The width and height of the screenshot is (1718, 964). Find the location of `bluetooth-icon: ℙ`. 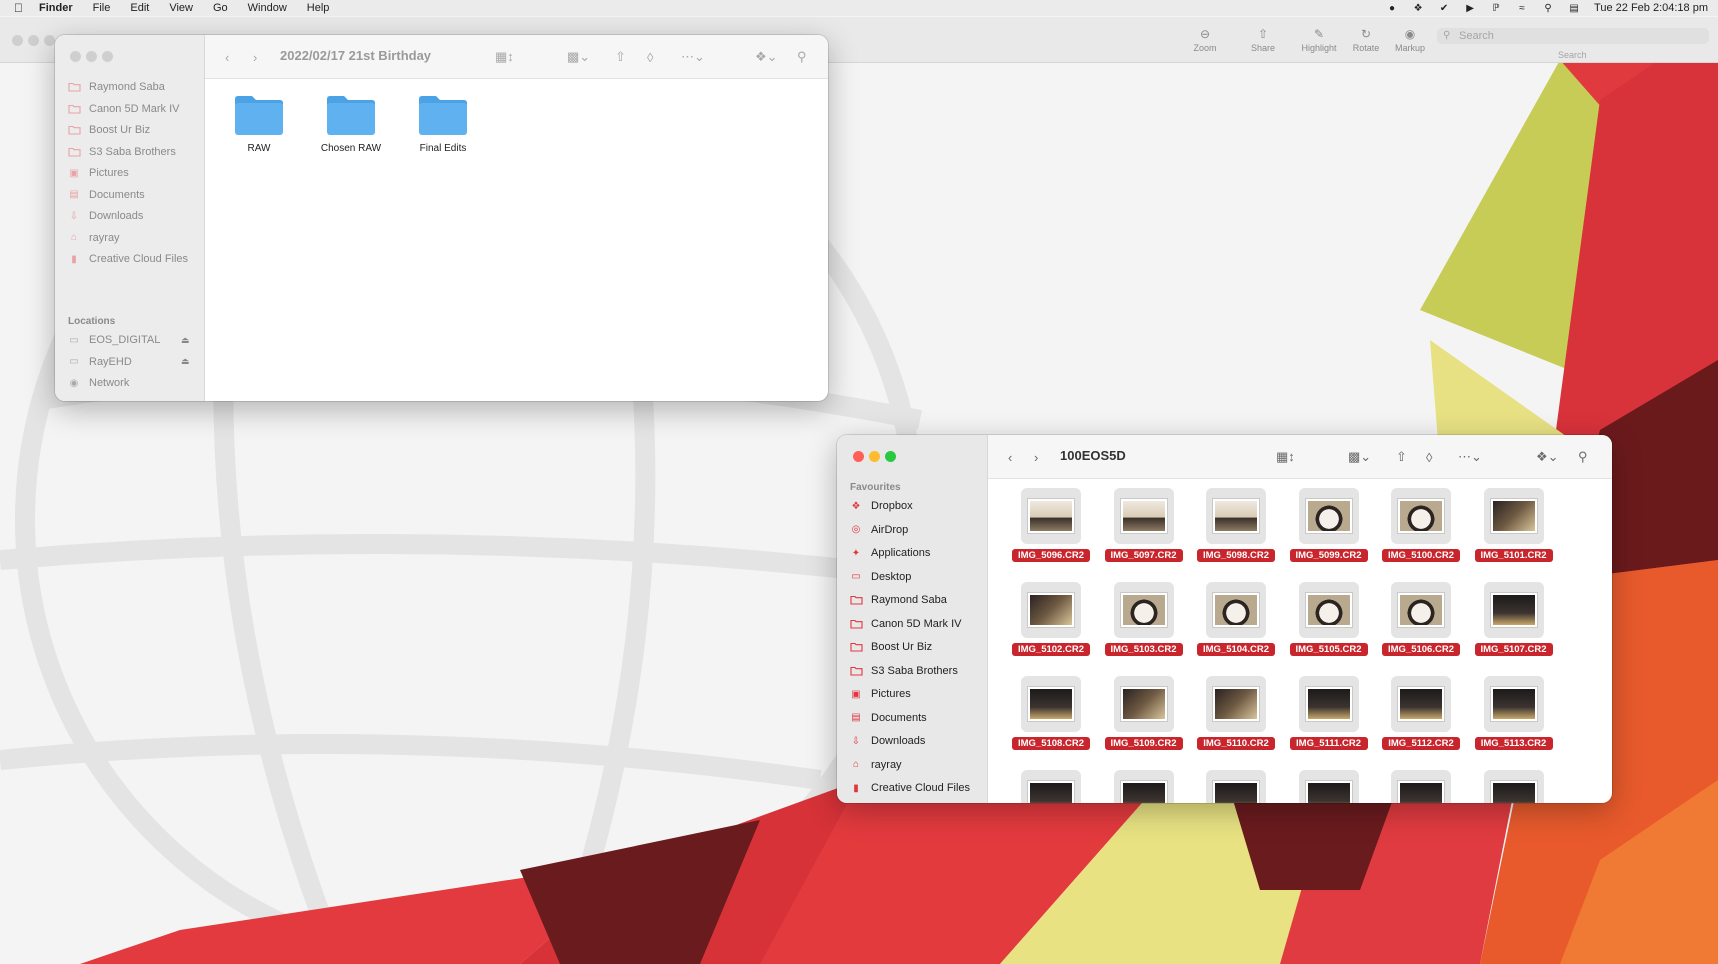

bluetooth-icon: ℙ is located at coordinates (1496, 8).